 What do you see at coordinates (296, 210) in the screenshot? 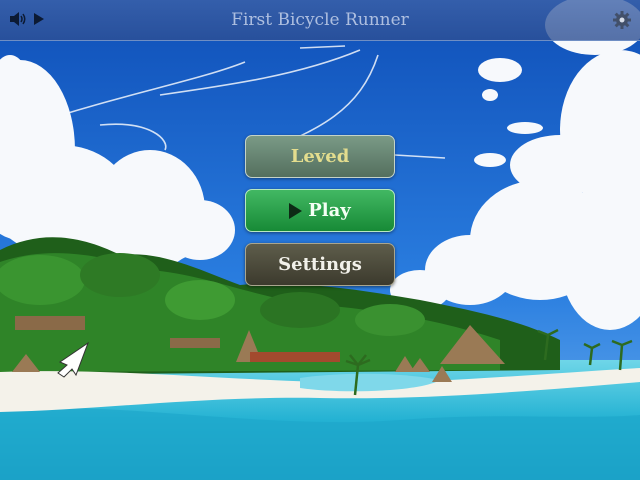
I see `play-triangle-icon` at bounding box center [296, 210].